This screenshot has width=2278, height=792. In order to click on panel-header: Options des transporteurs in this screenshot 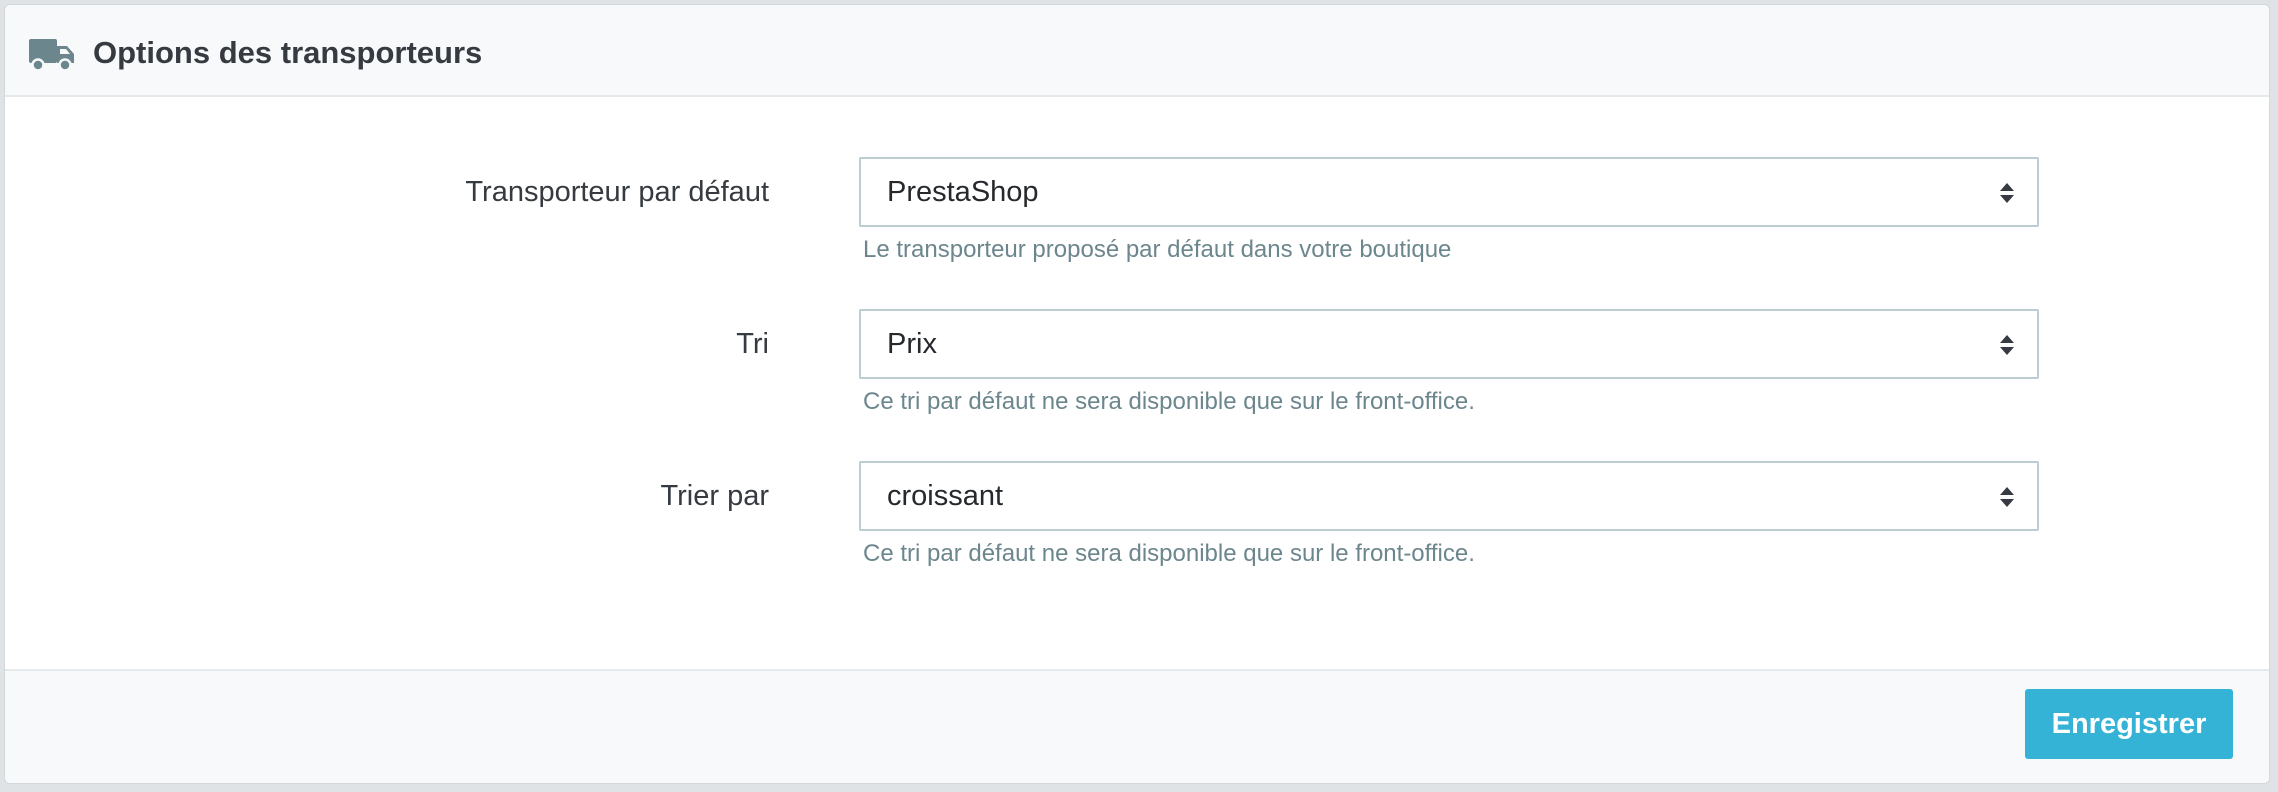, I will do `click(1137, 51)`.